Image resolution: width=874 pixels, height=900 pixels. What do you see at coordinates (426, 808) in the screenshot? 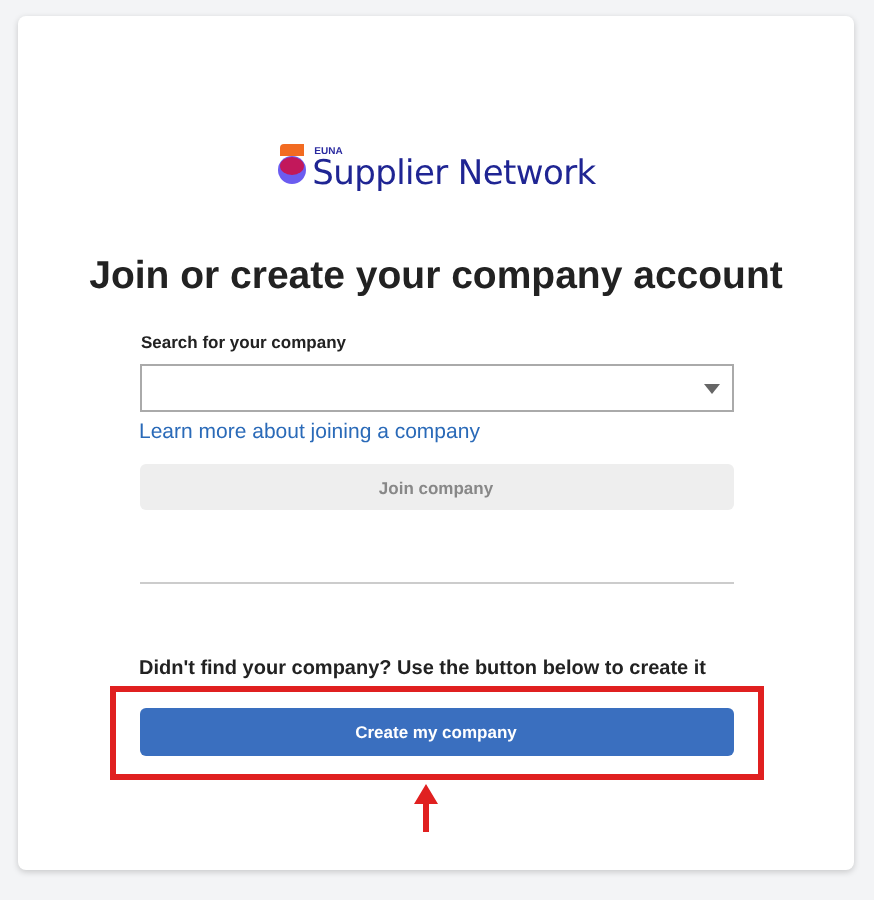
I see `arrow-icon` at bounding box center [426, 808].